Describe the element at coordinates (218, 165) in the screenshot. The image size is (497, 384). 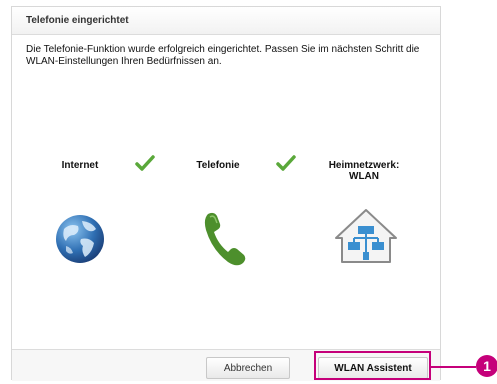
I see `step-telefonie-label: Telefonie` at that location.